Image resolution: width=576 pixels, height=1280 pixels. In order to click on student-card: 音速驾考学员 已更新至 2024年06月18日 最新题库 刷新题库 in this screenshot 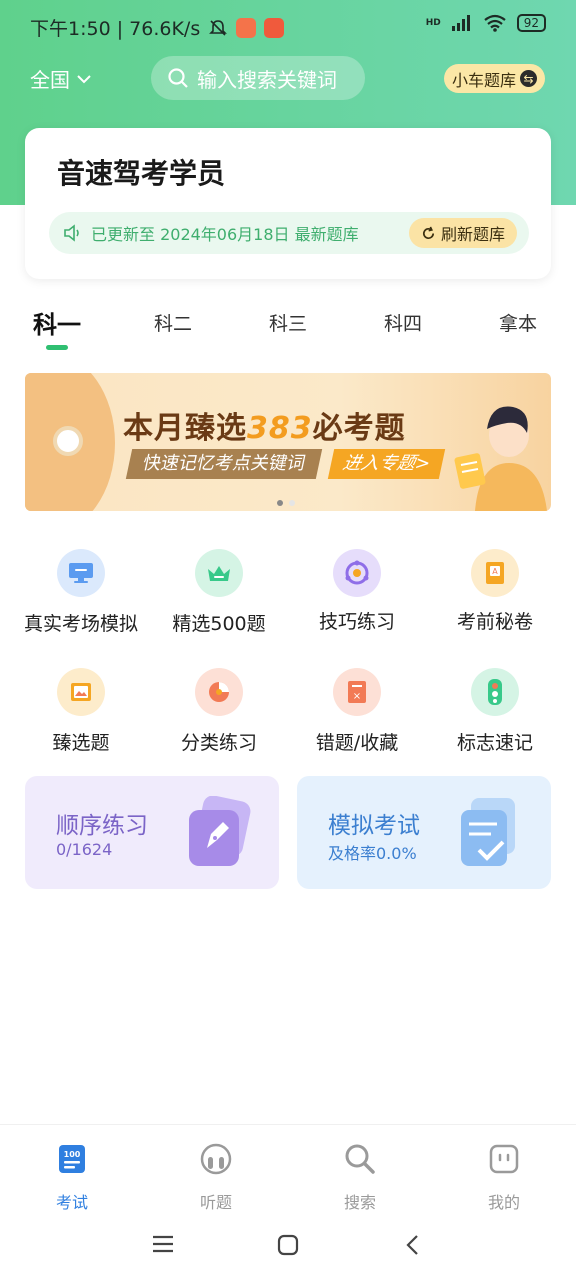, I will do `click(288, 203)`.